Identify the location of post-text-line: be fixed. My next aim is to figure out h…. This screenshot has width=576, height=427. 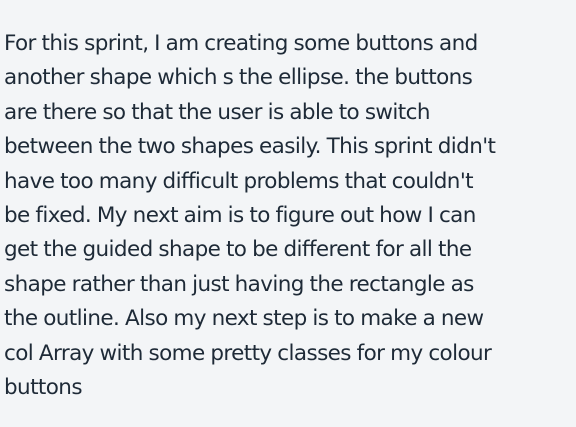
(240, 215).